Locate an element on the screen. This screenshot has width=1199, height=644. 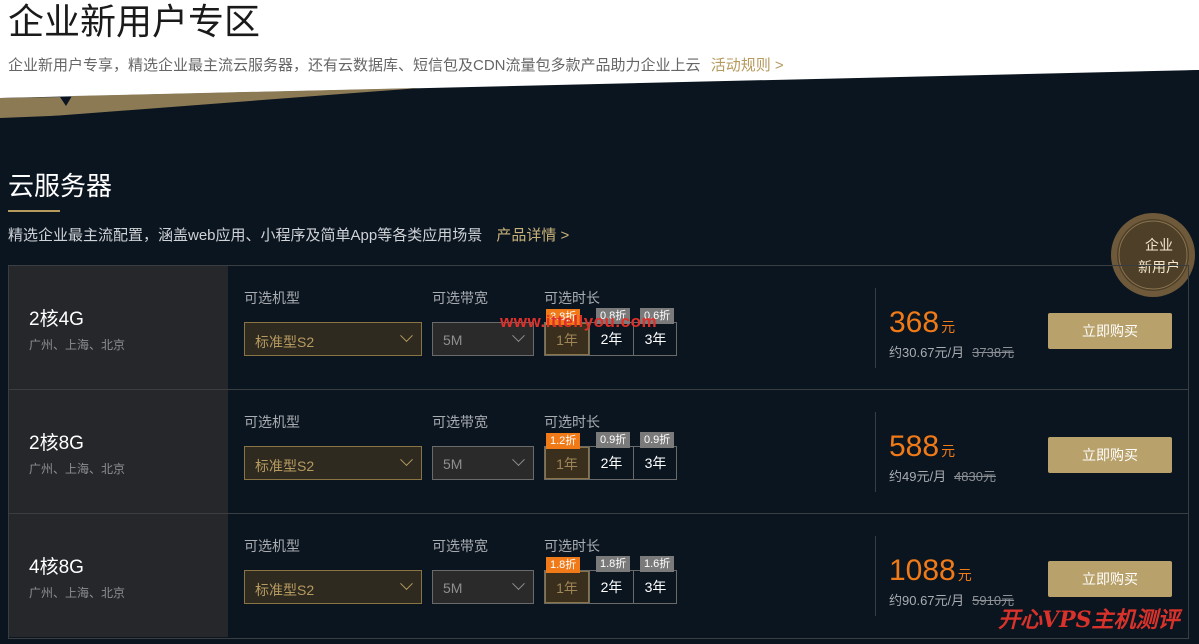
duration-options: 1.2折 1年 0.9折 2年 0.9折 3年 is located at coordinates (610, 456).